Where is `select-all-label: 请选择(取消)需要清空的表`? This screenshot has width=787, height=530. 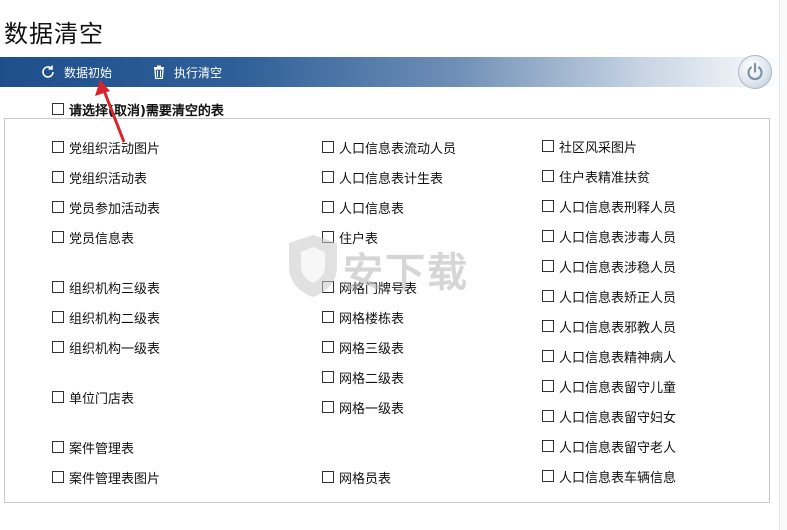 select-all-label: 请选择(取消)需要清空的表 is located at coordinates (146, 111).